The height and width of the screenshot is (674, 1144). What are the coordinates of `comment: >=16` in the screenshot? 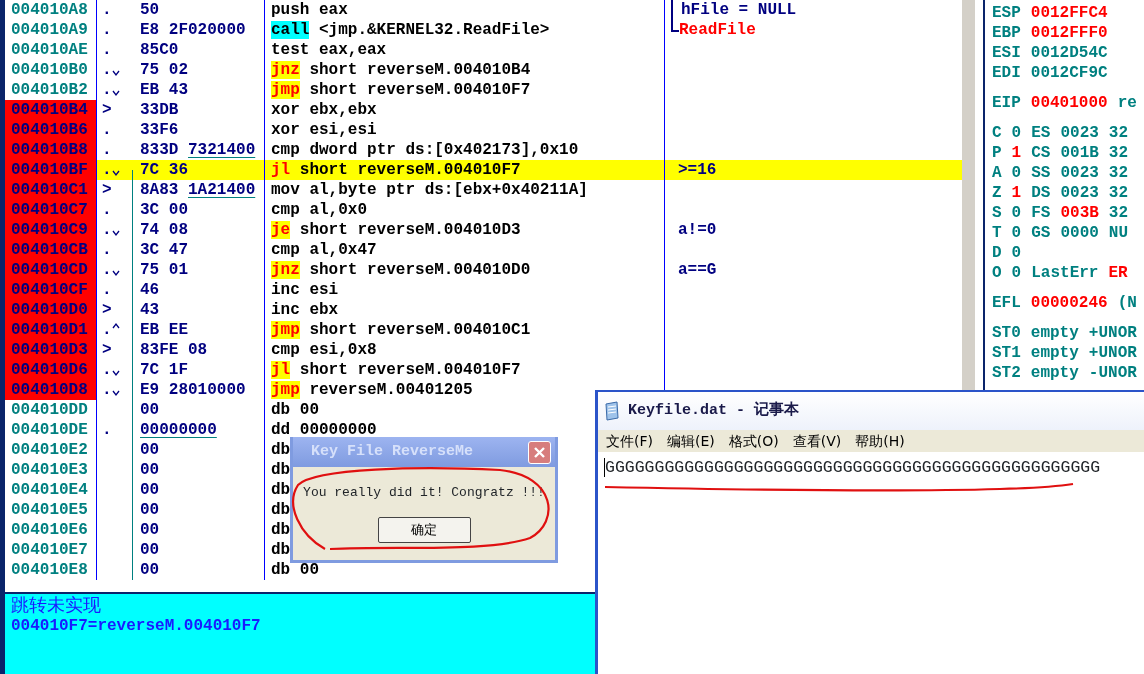 It's located at (697, 170).